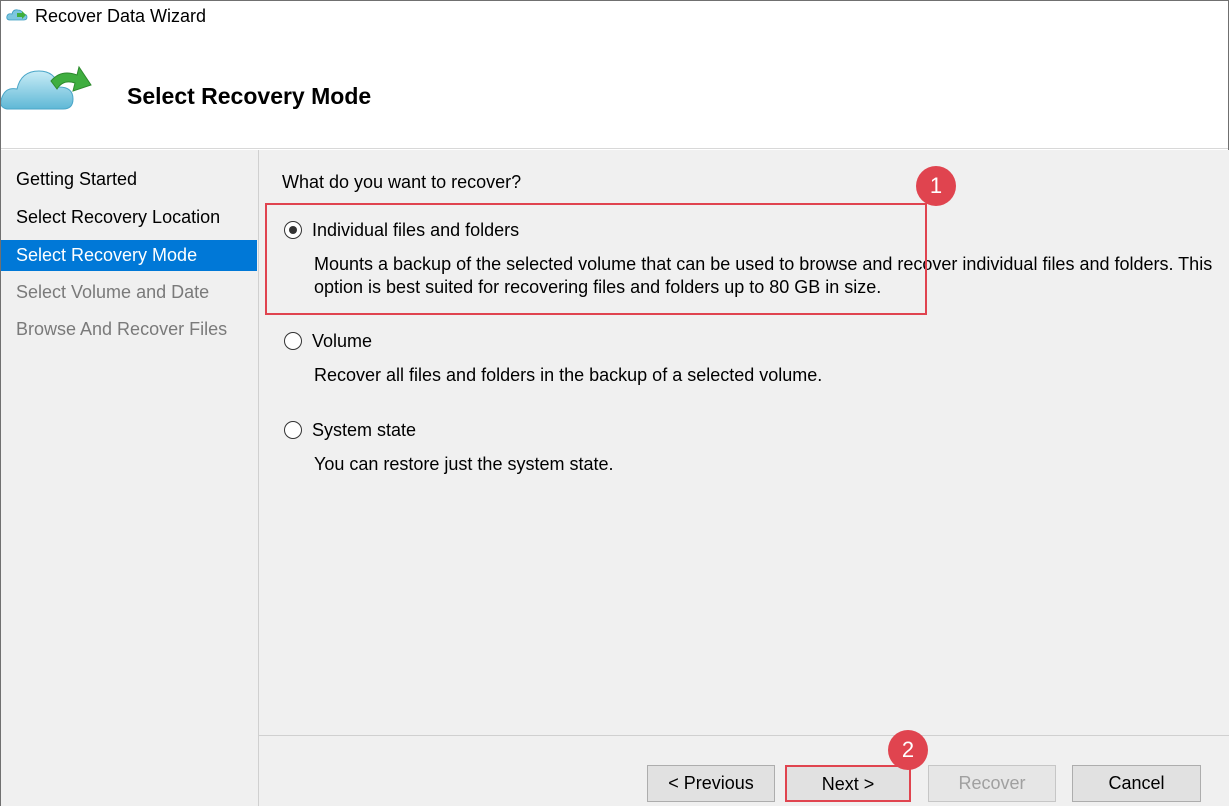  What do you see at coordinates (122, 329) in the screenshot?
I see `nav-item-browse-and-recover-files: Browse And Recover Files` at bounding box center [122, 329].